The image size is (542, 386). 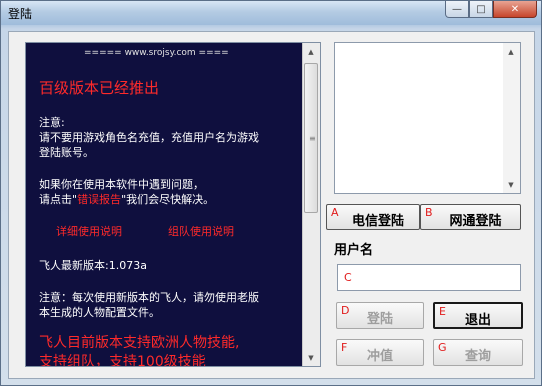 I want to click on note-title: 注意:, so click(x=52, y=122).